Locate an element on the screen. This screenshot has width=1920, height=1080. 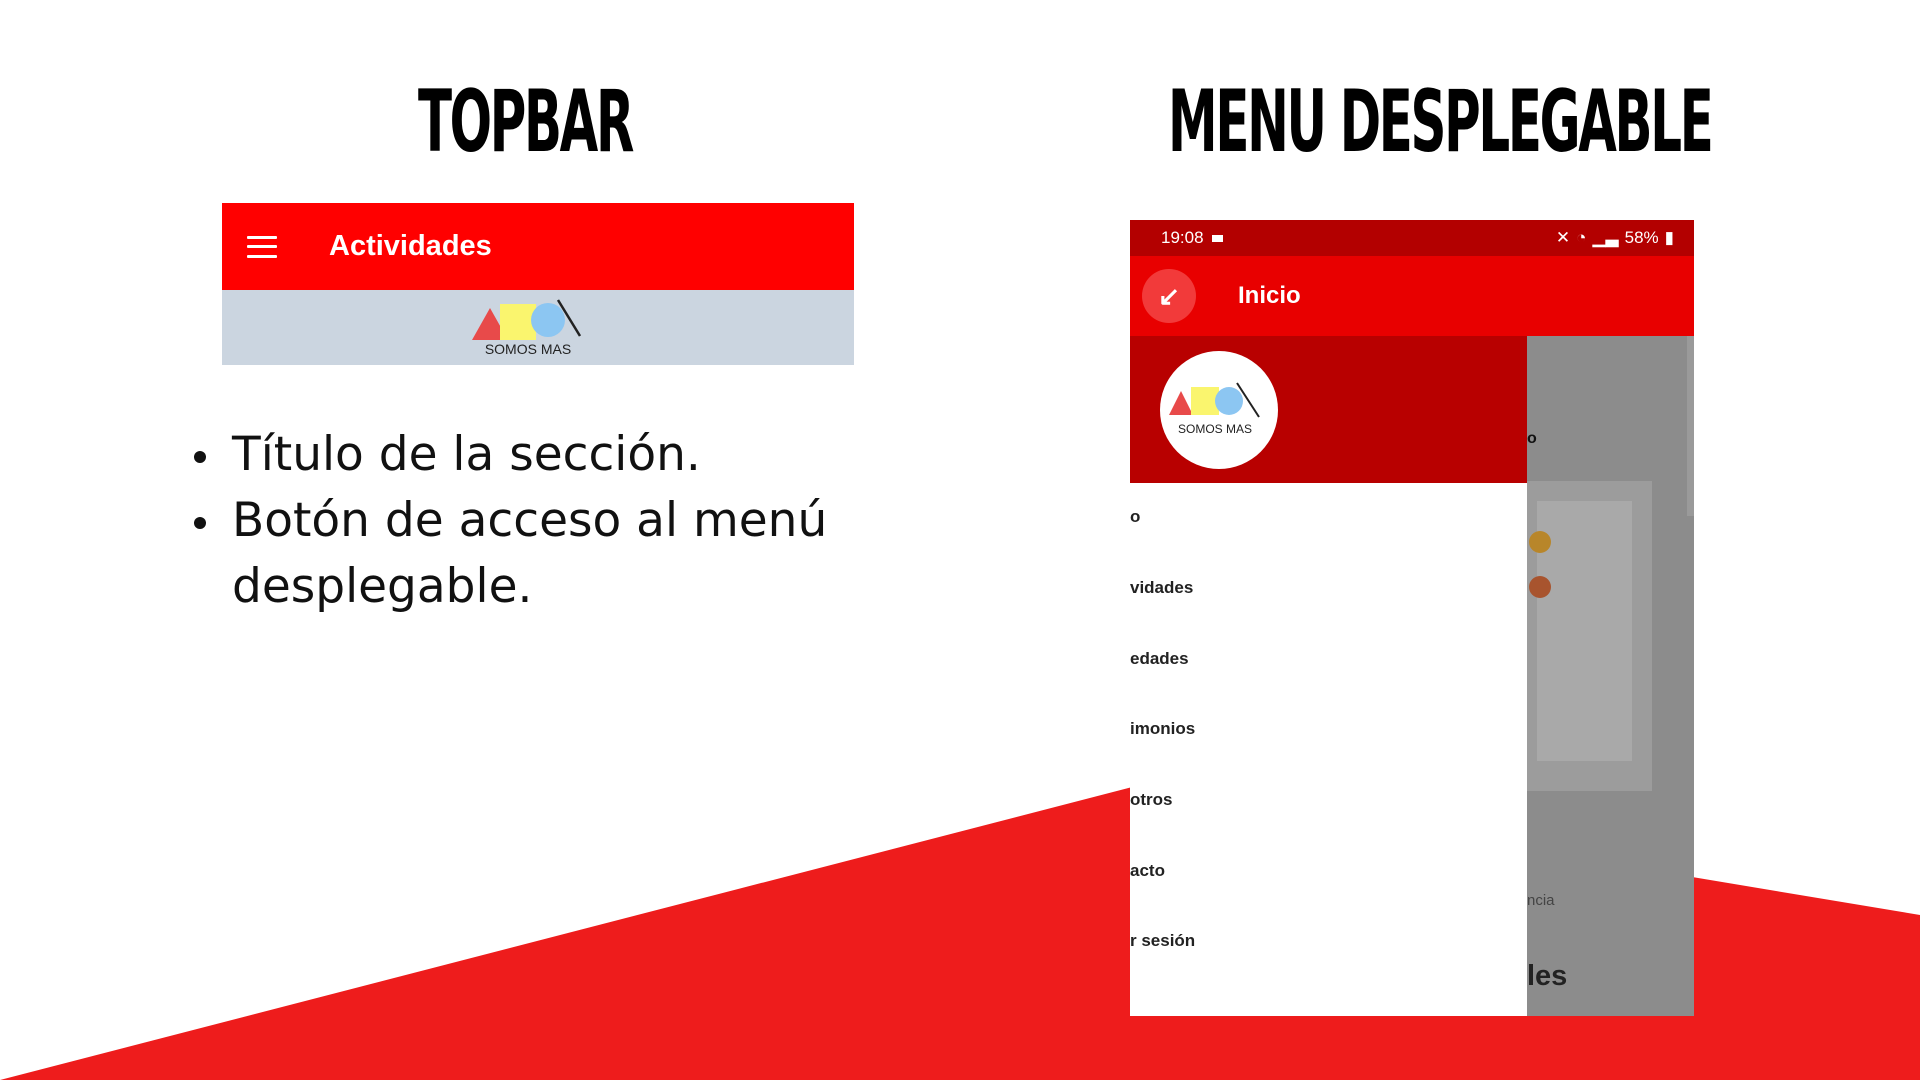
battery-icon: ▮ is located at coordinates (1669, 237).